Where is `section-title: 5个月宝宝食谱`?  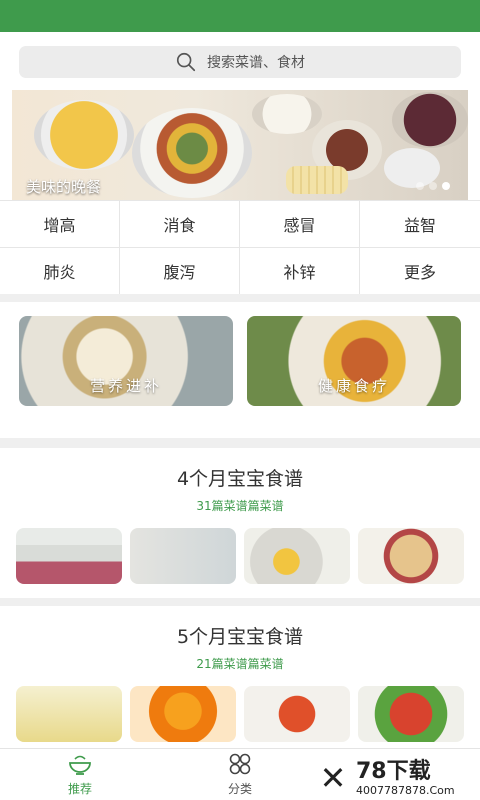
section-title: 5个月宝宝食谱 is located at coordinates (240, 635).